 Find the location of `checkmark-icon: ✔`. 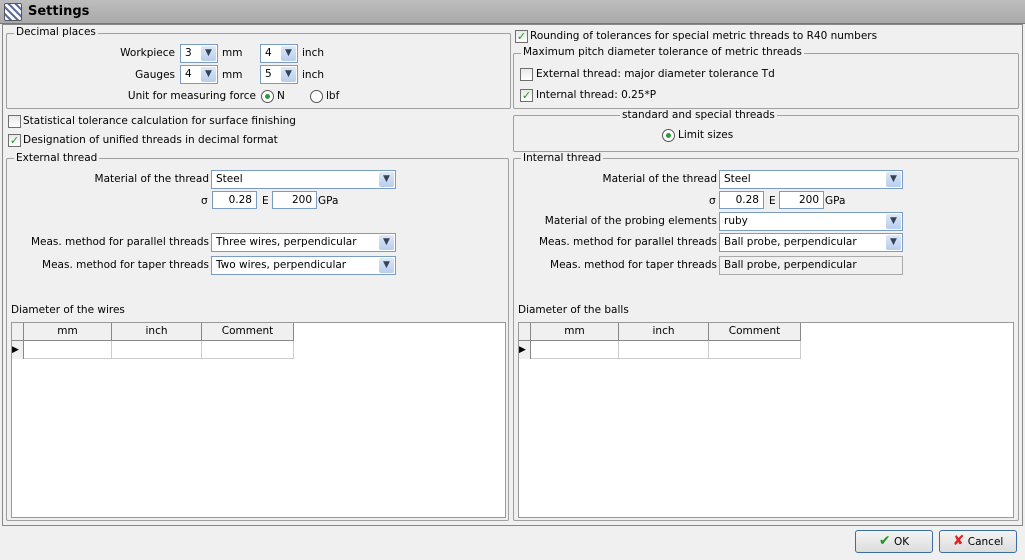

checkmark-icon: ✔ is located at coordinates (884, 541).